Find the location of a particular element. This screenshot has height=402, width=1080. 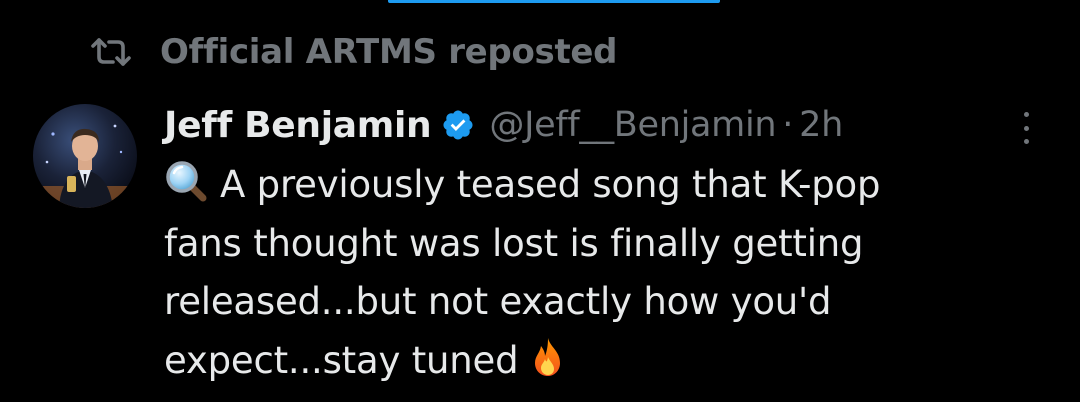

fire-icon is located at coordinates (548, 357).